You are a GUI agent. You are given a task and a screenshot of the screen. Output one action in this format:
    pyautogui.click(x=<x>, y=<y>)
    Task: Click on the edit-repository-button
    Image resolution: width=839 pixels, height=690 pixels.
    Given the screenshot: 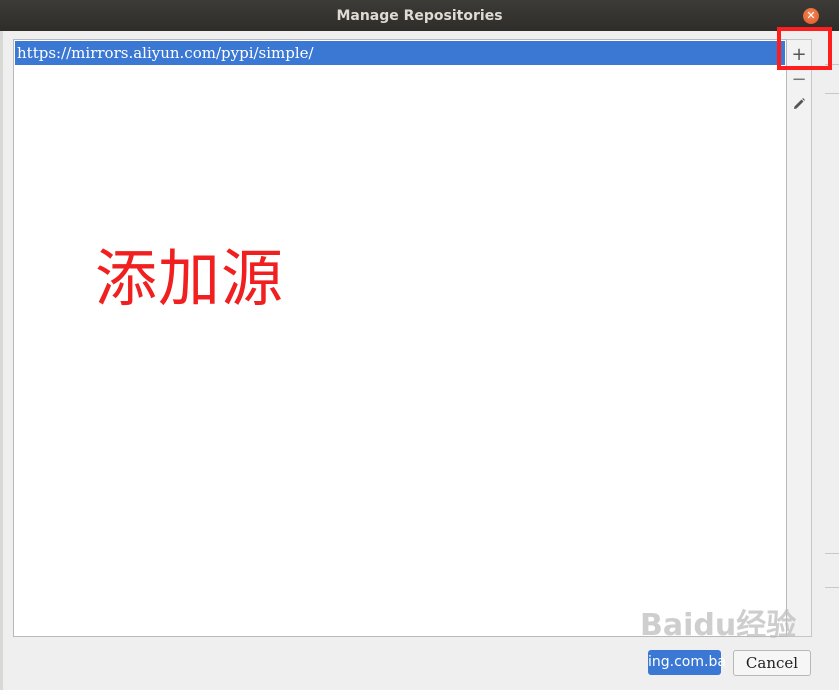 What is the action you would take?
    pyautogui.click(x=799, y=104)
    